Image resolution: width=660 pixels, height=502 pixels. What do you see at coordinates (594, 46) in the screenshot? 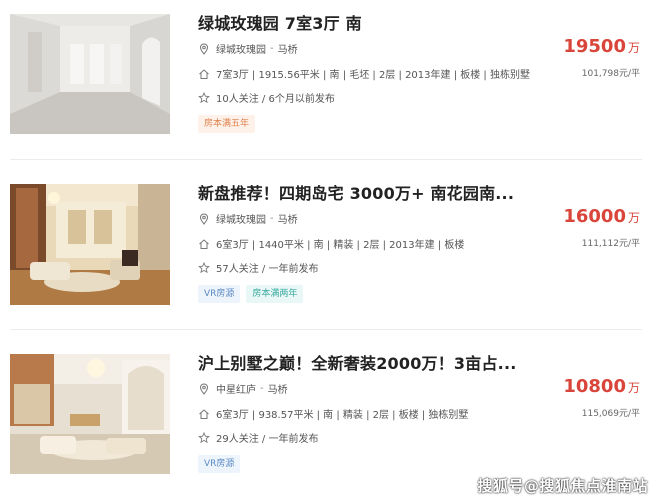
I see `price-value: 19500` at bounding box center [594, 46].